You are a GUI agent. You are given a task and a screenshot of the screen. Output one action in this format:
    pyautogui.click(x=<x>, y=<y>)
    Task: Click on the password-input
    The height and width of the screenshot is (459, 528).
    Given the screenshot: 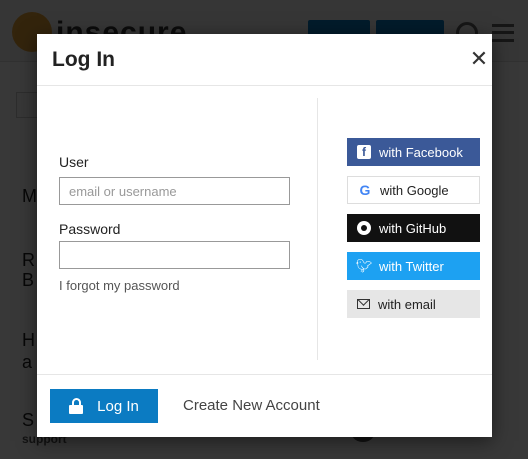 What is the action you would take?
    pyautogui.click(x=174, y=255)
    